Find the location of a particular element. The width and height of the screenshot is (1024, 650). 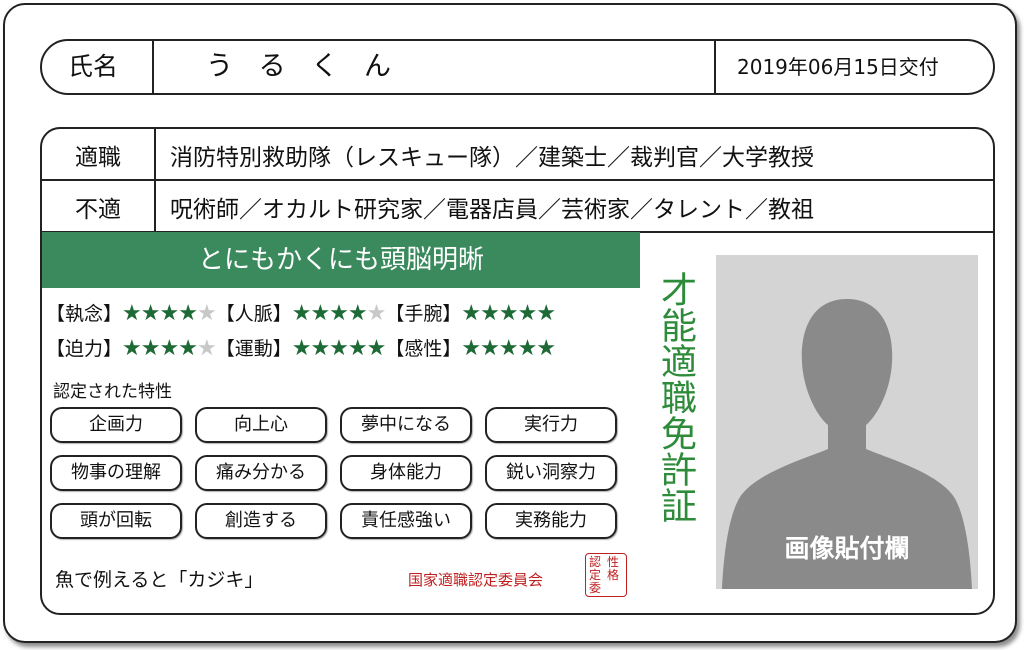

stat-label: 【運動】 is located at coordinates (253, 349).